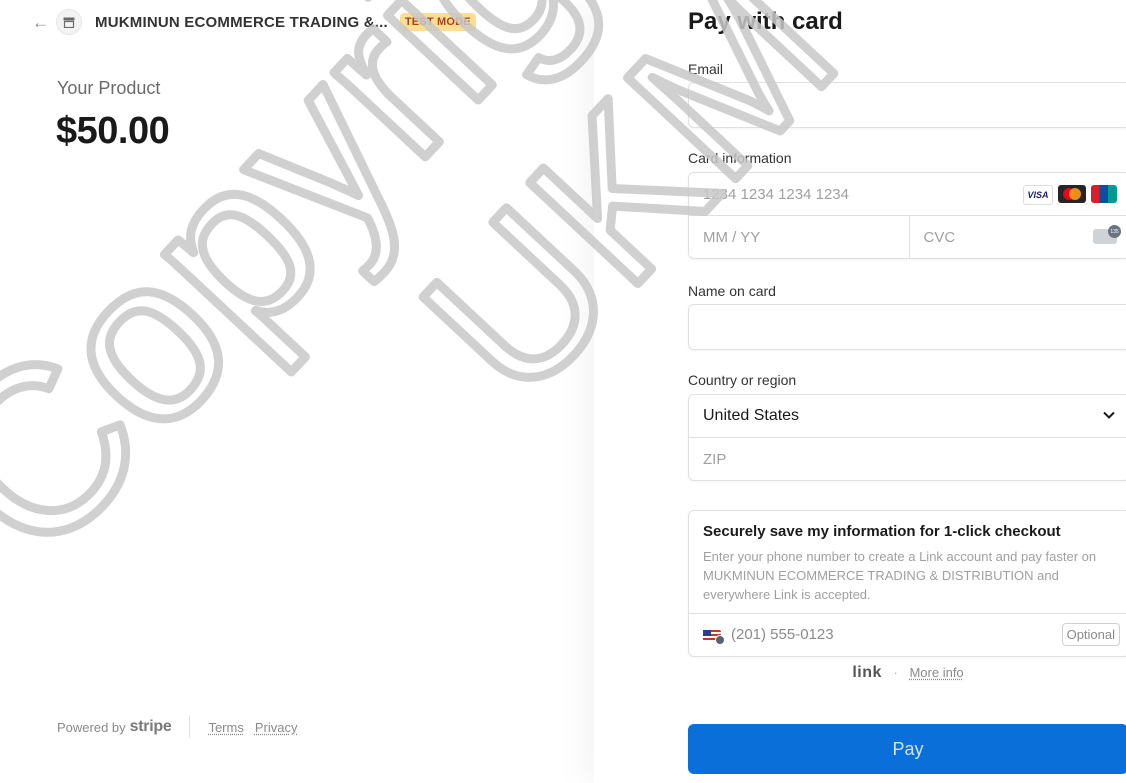 The image size is (1126, 783). What do you see at coordinates (1107, 234) in the screenshot?
I see `cvc-card-icon` at bounding box center [1107, 234].